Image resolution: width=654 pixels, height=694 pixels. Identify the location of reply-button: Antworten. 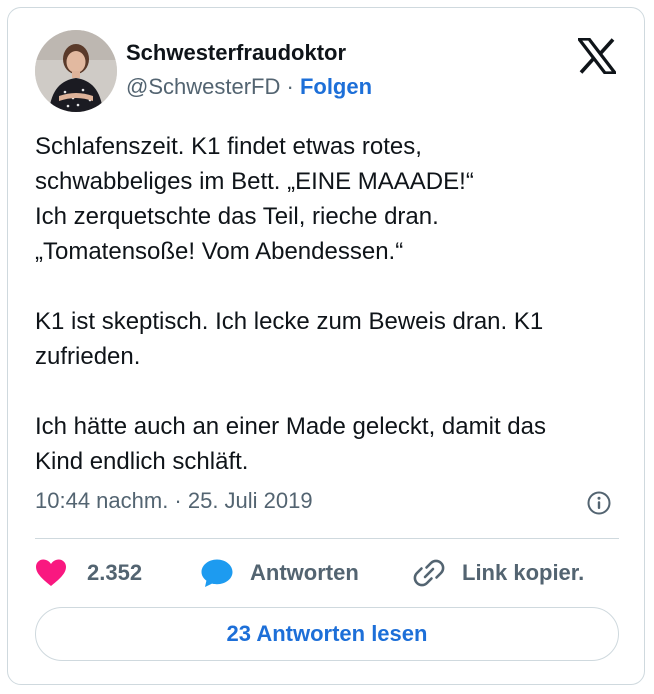
(279, 573).